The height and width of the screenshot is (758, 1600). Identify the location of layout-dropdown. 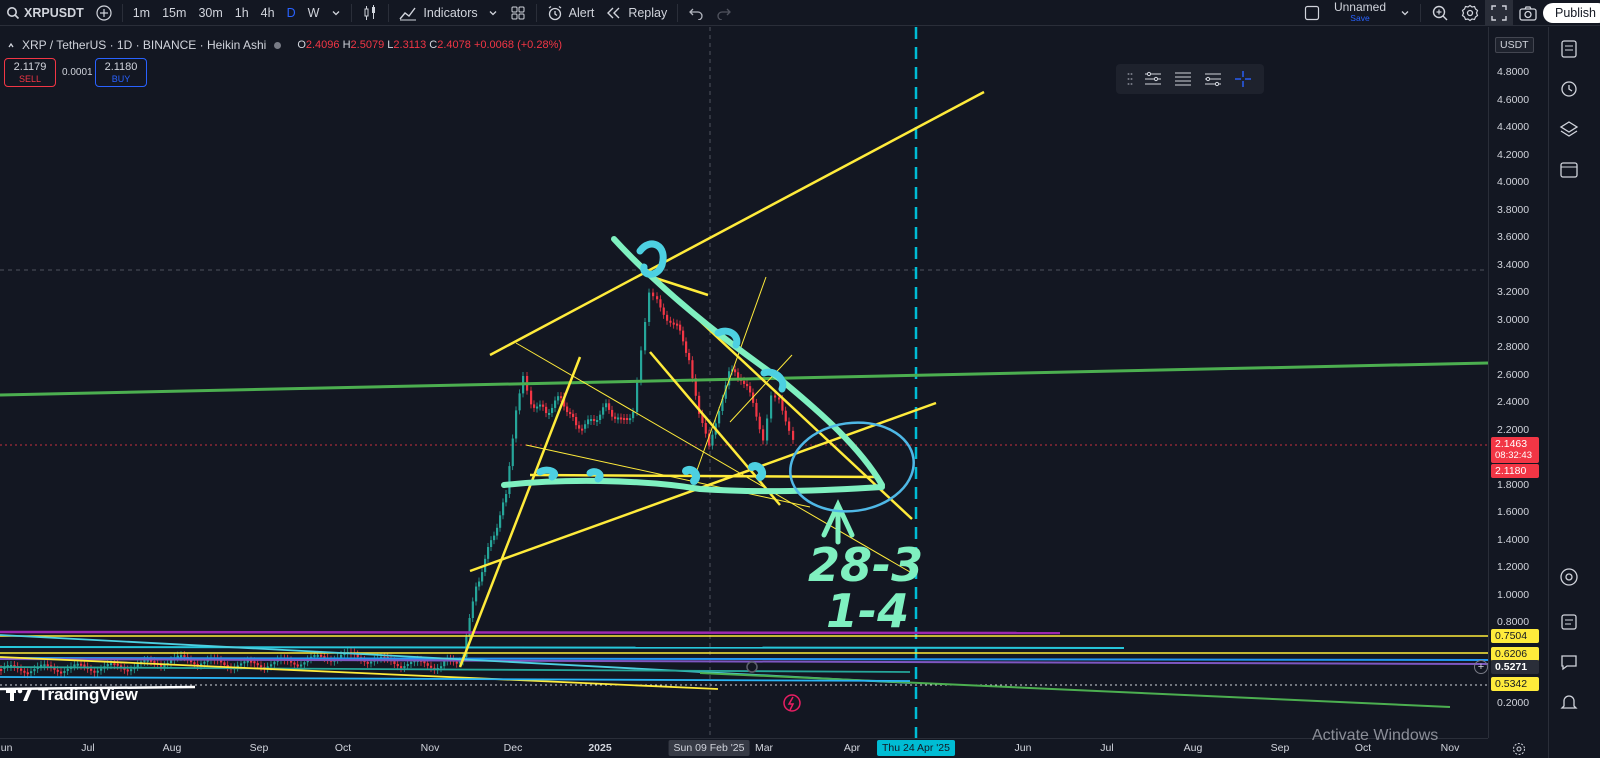
(1405, 13).